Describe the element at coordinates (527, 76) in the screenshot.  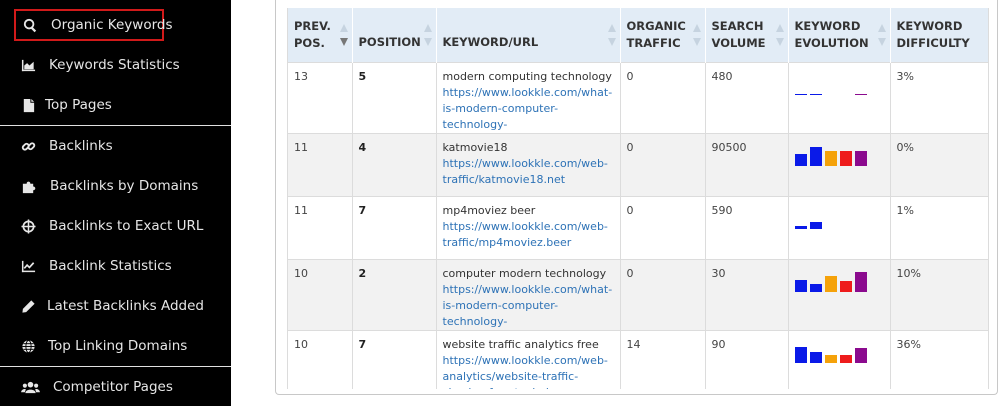
I see `keyword-text: modern computing technology` at that location.